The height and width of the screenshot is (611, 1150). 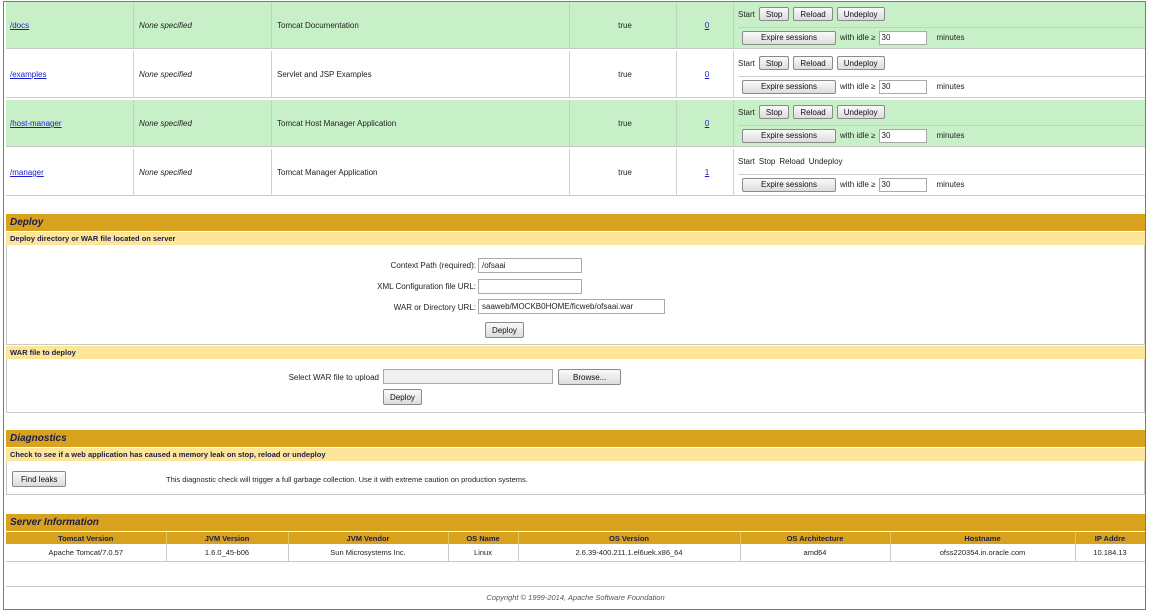 What do you see at coordinates (483, 553) in the screenshot?
I see `server-info-value: Linux` at bounding box center [483, 553].